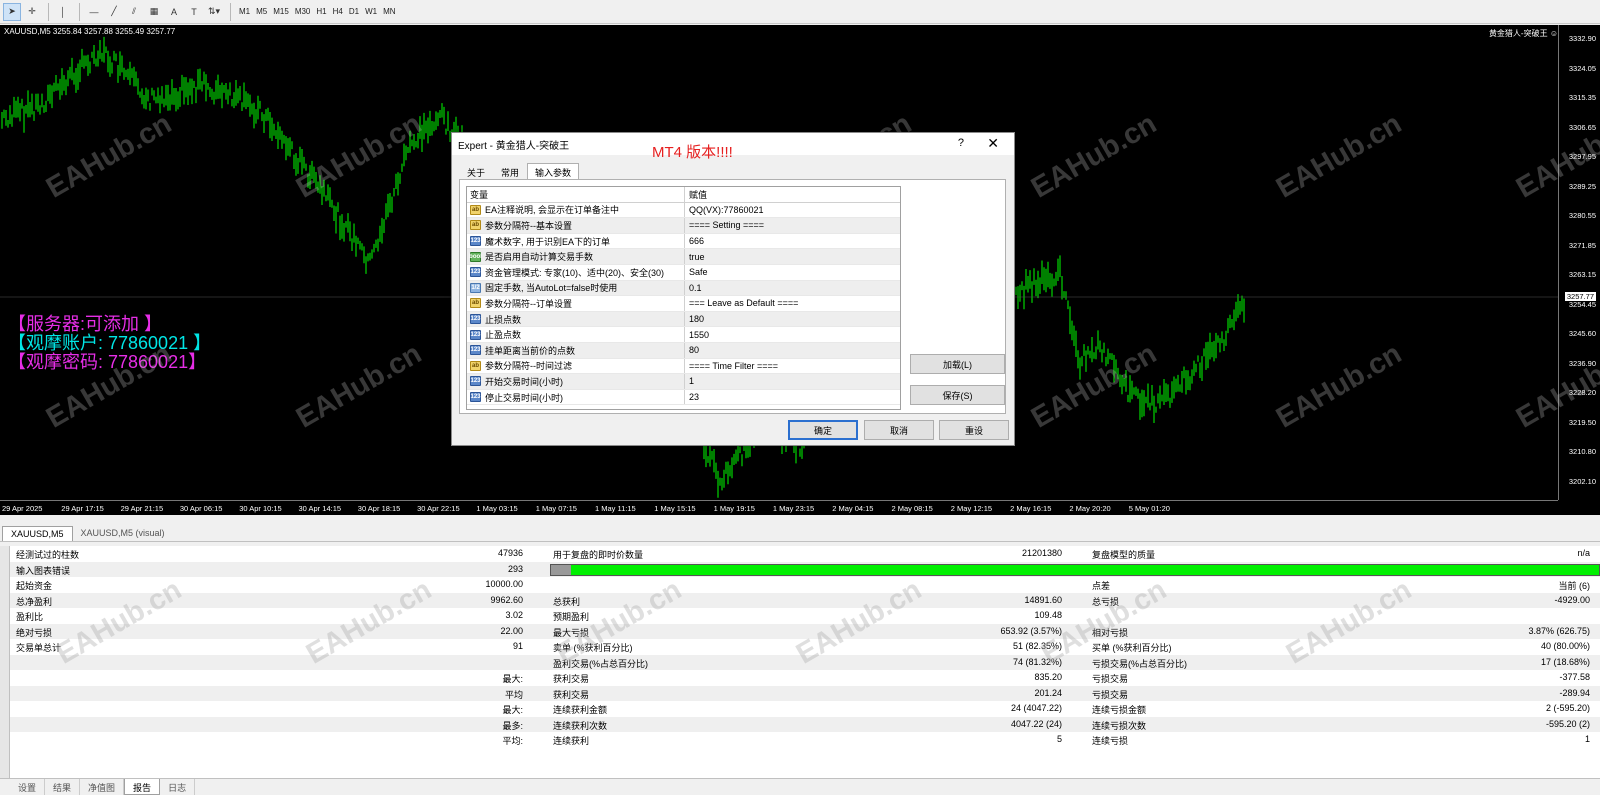 The height and width of the screenshot is (795, 1600). What do you see at coordinates (683, 210) in the screenshot?
I see `parameter-row: ab EA注释说明, 会显示在订单备注中 QQ(VX):77860021` at bounding box center [683, 210].